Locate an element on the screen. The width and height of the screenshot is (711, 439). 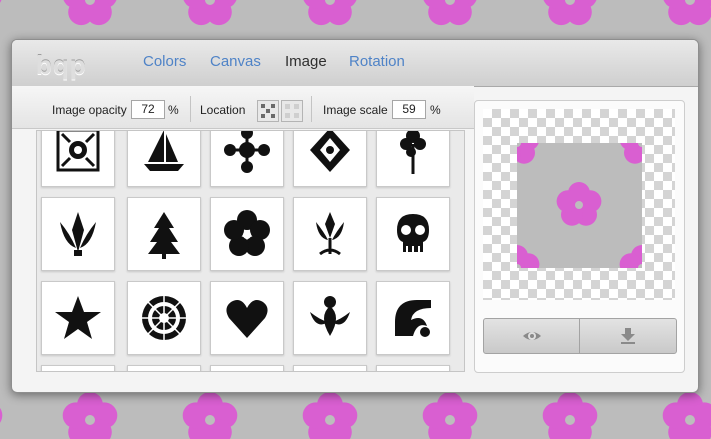
location-tile-button is located at coordinates (292, 111).